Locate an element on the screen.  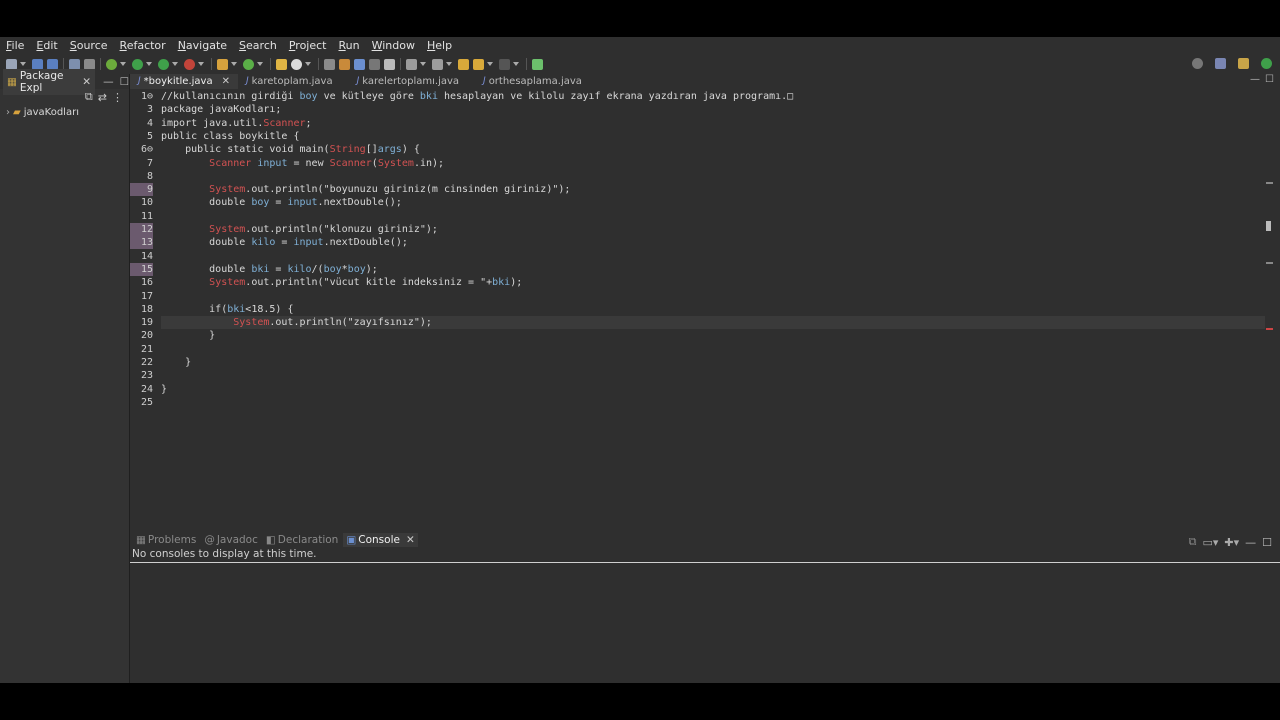
run-icon is located at coordinates (137, 64).